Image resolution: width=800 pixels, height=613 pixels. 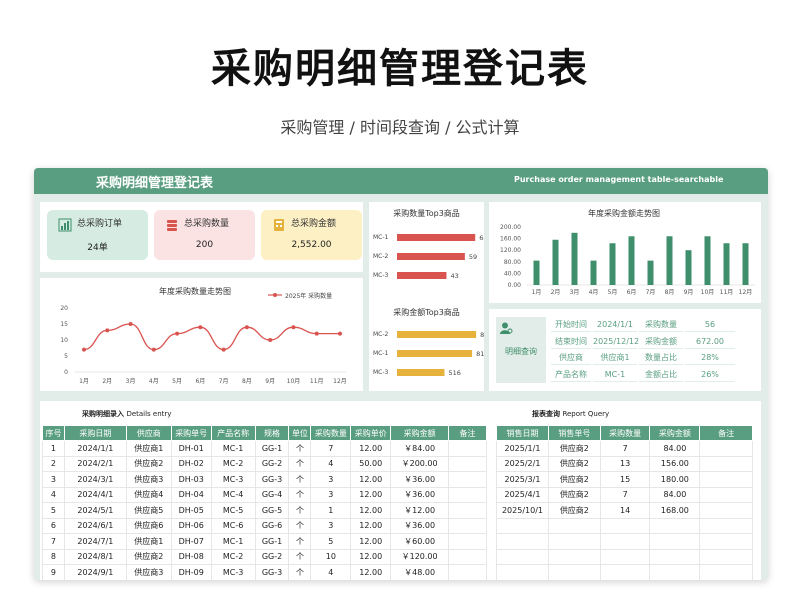 What do you see at coordinates (331, 463) in the screenshot?
I see `table-cell: 4` at bounding box center [331, 463].